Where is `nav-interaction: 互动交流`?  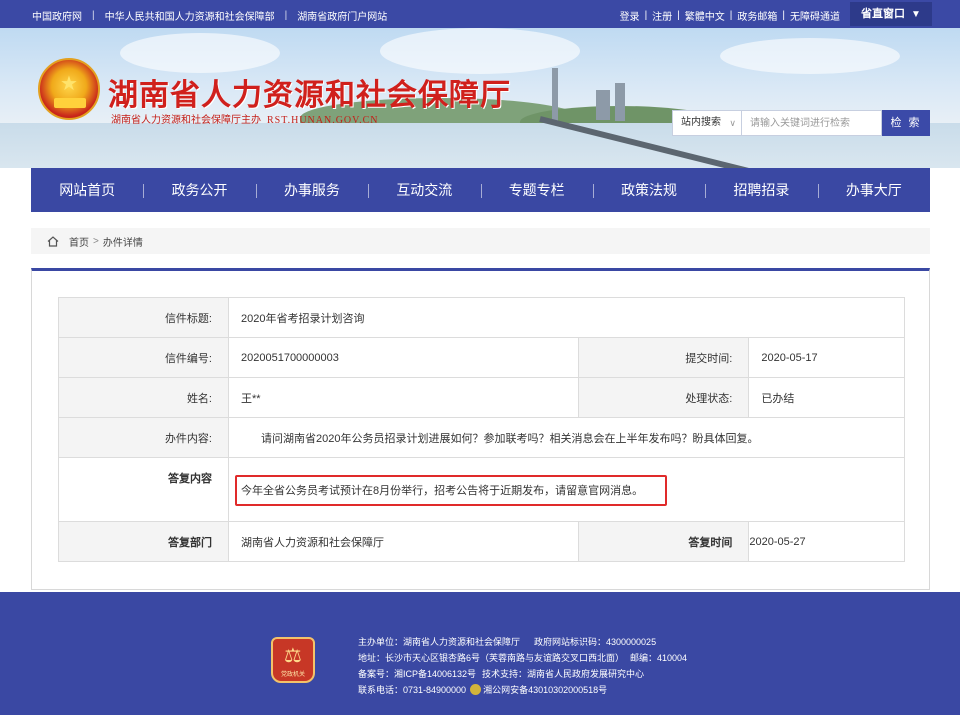
nav-interaction: 互动交流 is located at coordinates (424, 190).